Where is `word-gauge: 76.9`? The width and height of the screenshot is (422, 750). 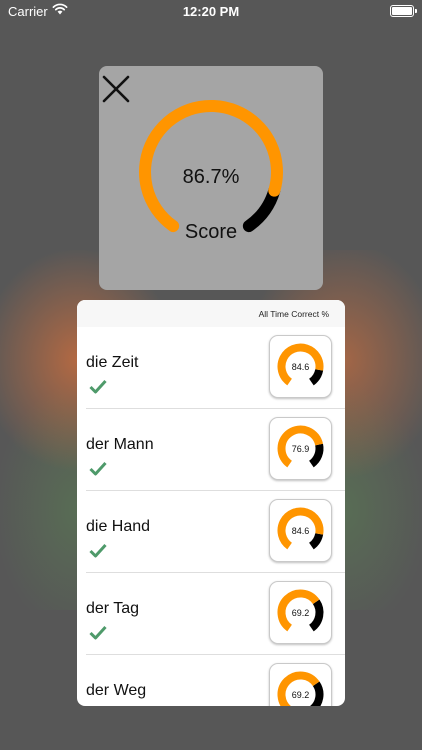 word-gauge: 76.9 is located at coordinates (300, 448).